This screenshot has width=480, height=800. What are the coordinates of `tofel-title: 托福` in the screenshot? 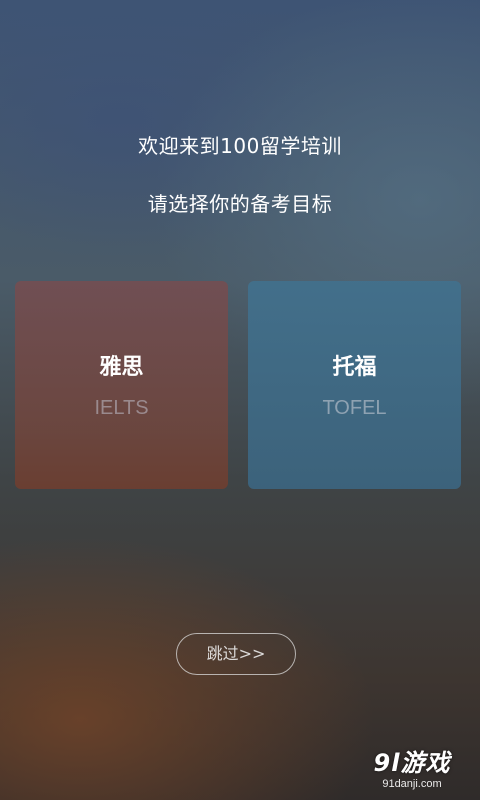 It's located at (354, 367).